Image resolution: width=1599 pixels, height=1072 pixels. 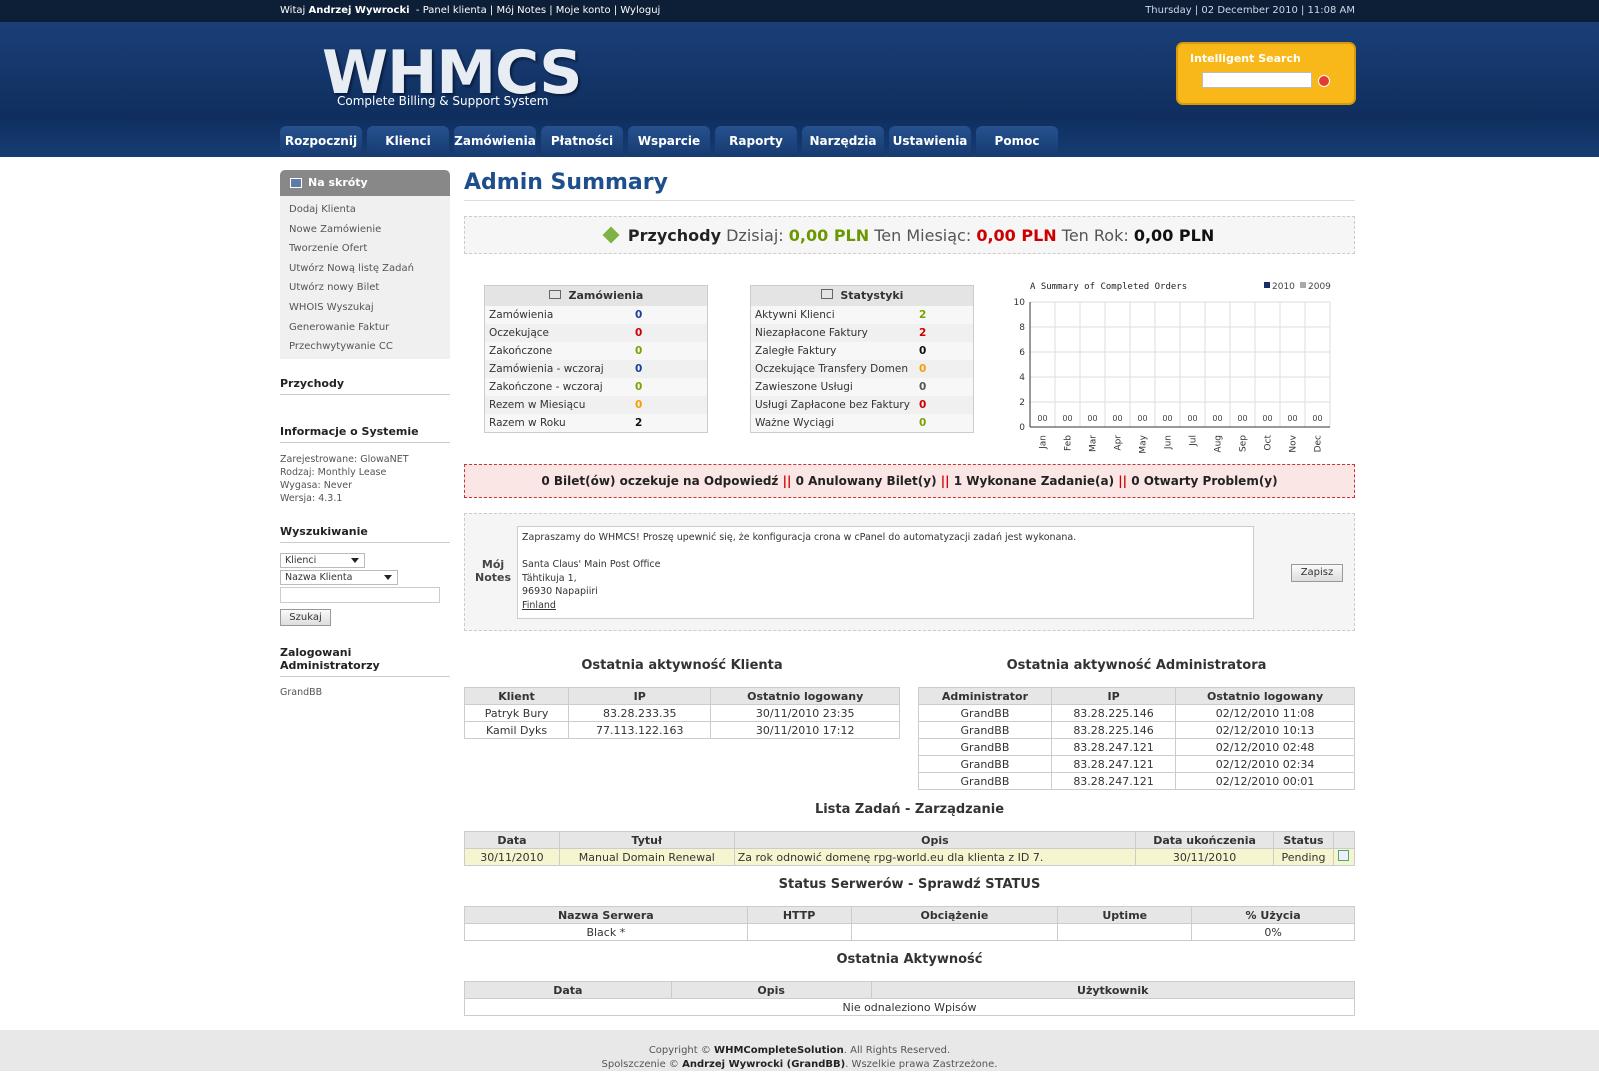 What do you see at coordinates (365, 534) in the screenshot?
I see `sidebar-search-title: Wyszukiwanie` at bounding box center [365, 534].